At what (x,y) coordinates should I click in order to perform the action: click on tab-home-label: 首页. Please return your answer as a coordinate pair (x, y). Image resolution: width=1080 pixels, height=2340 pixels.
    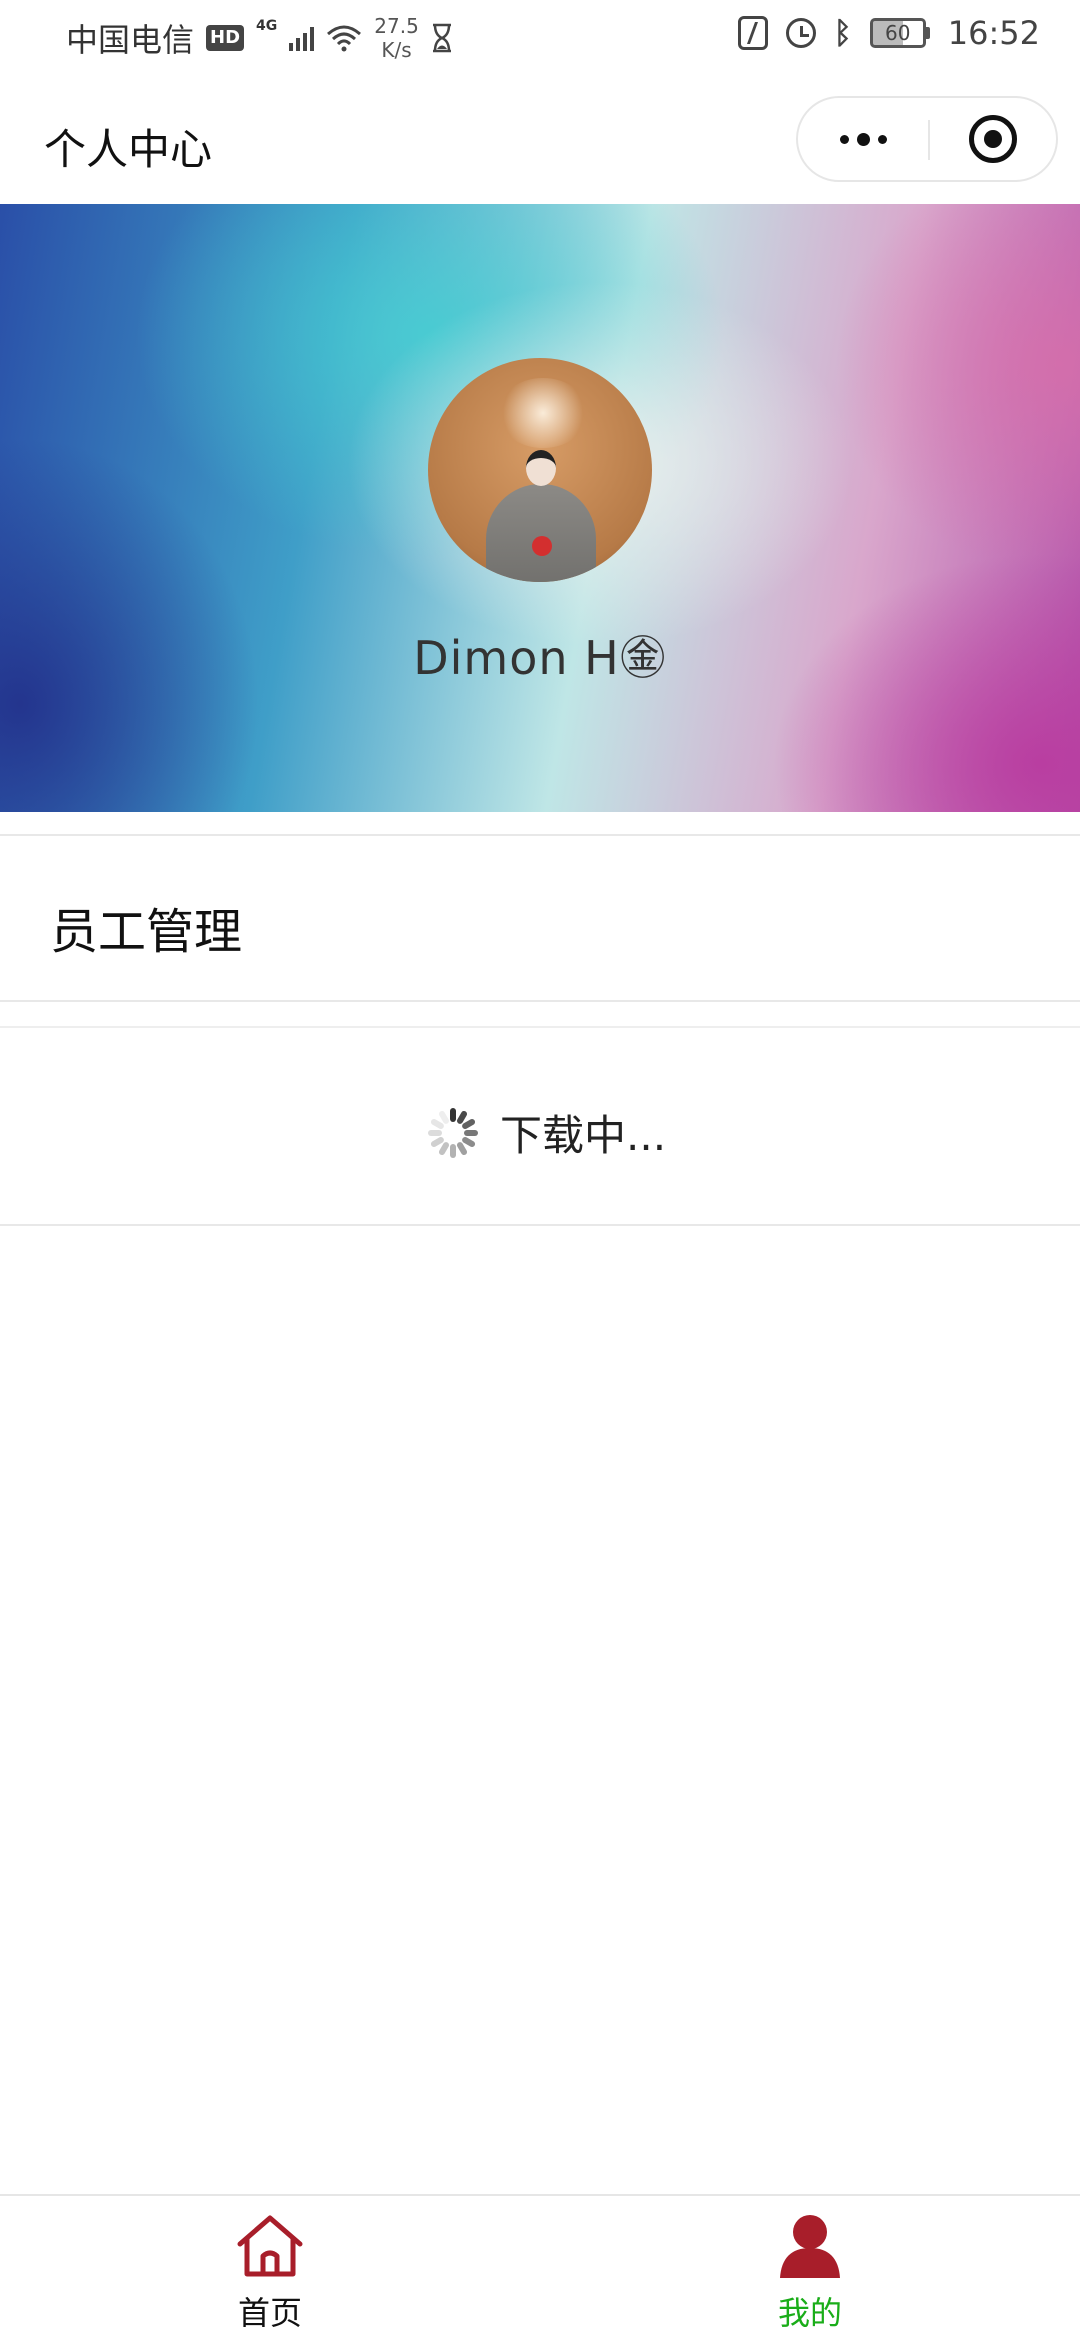
    Looking at the image, I should click on (269, 2313).